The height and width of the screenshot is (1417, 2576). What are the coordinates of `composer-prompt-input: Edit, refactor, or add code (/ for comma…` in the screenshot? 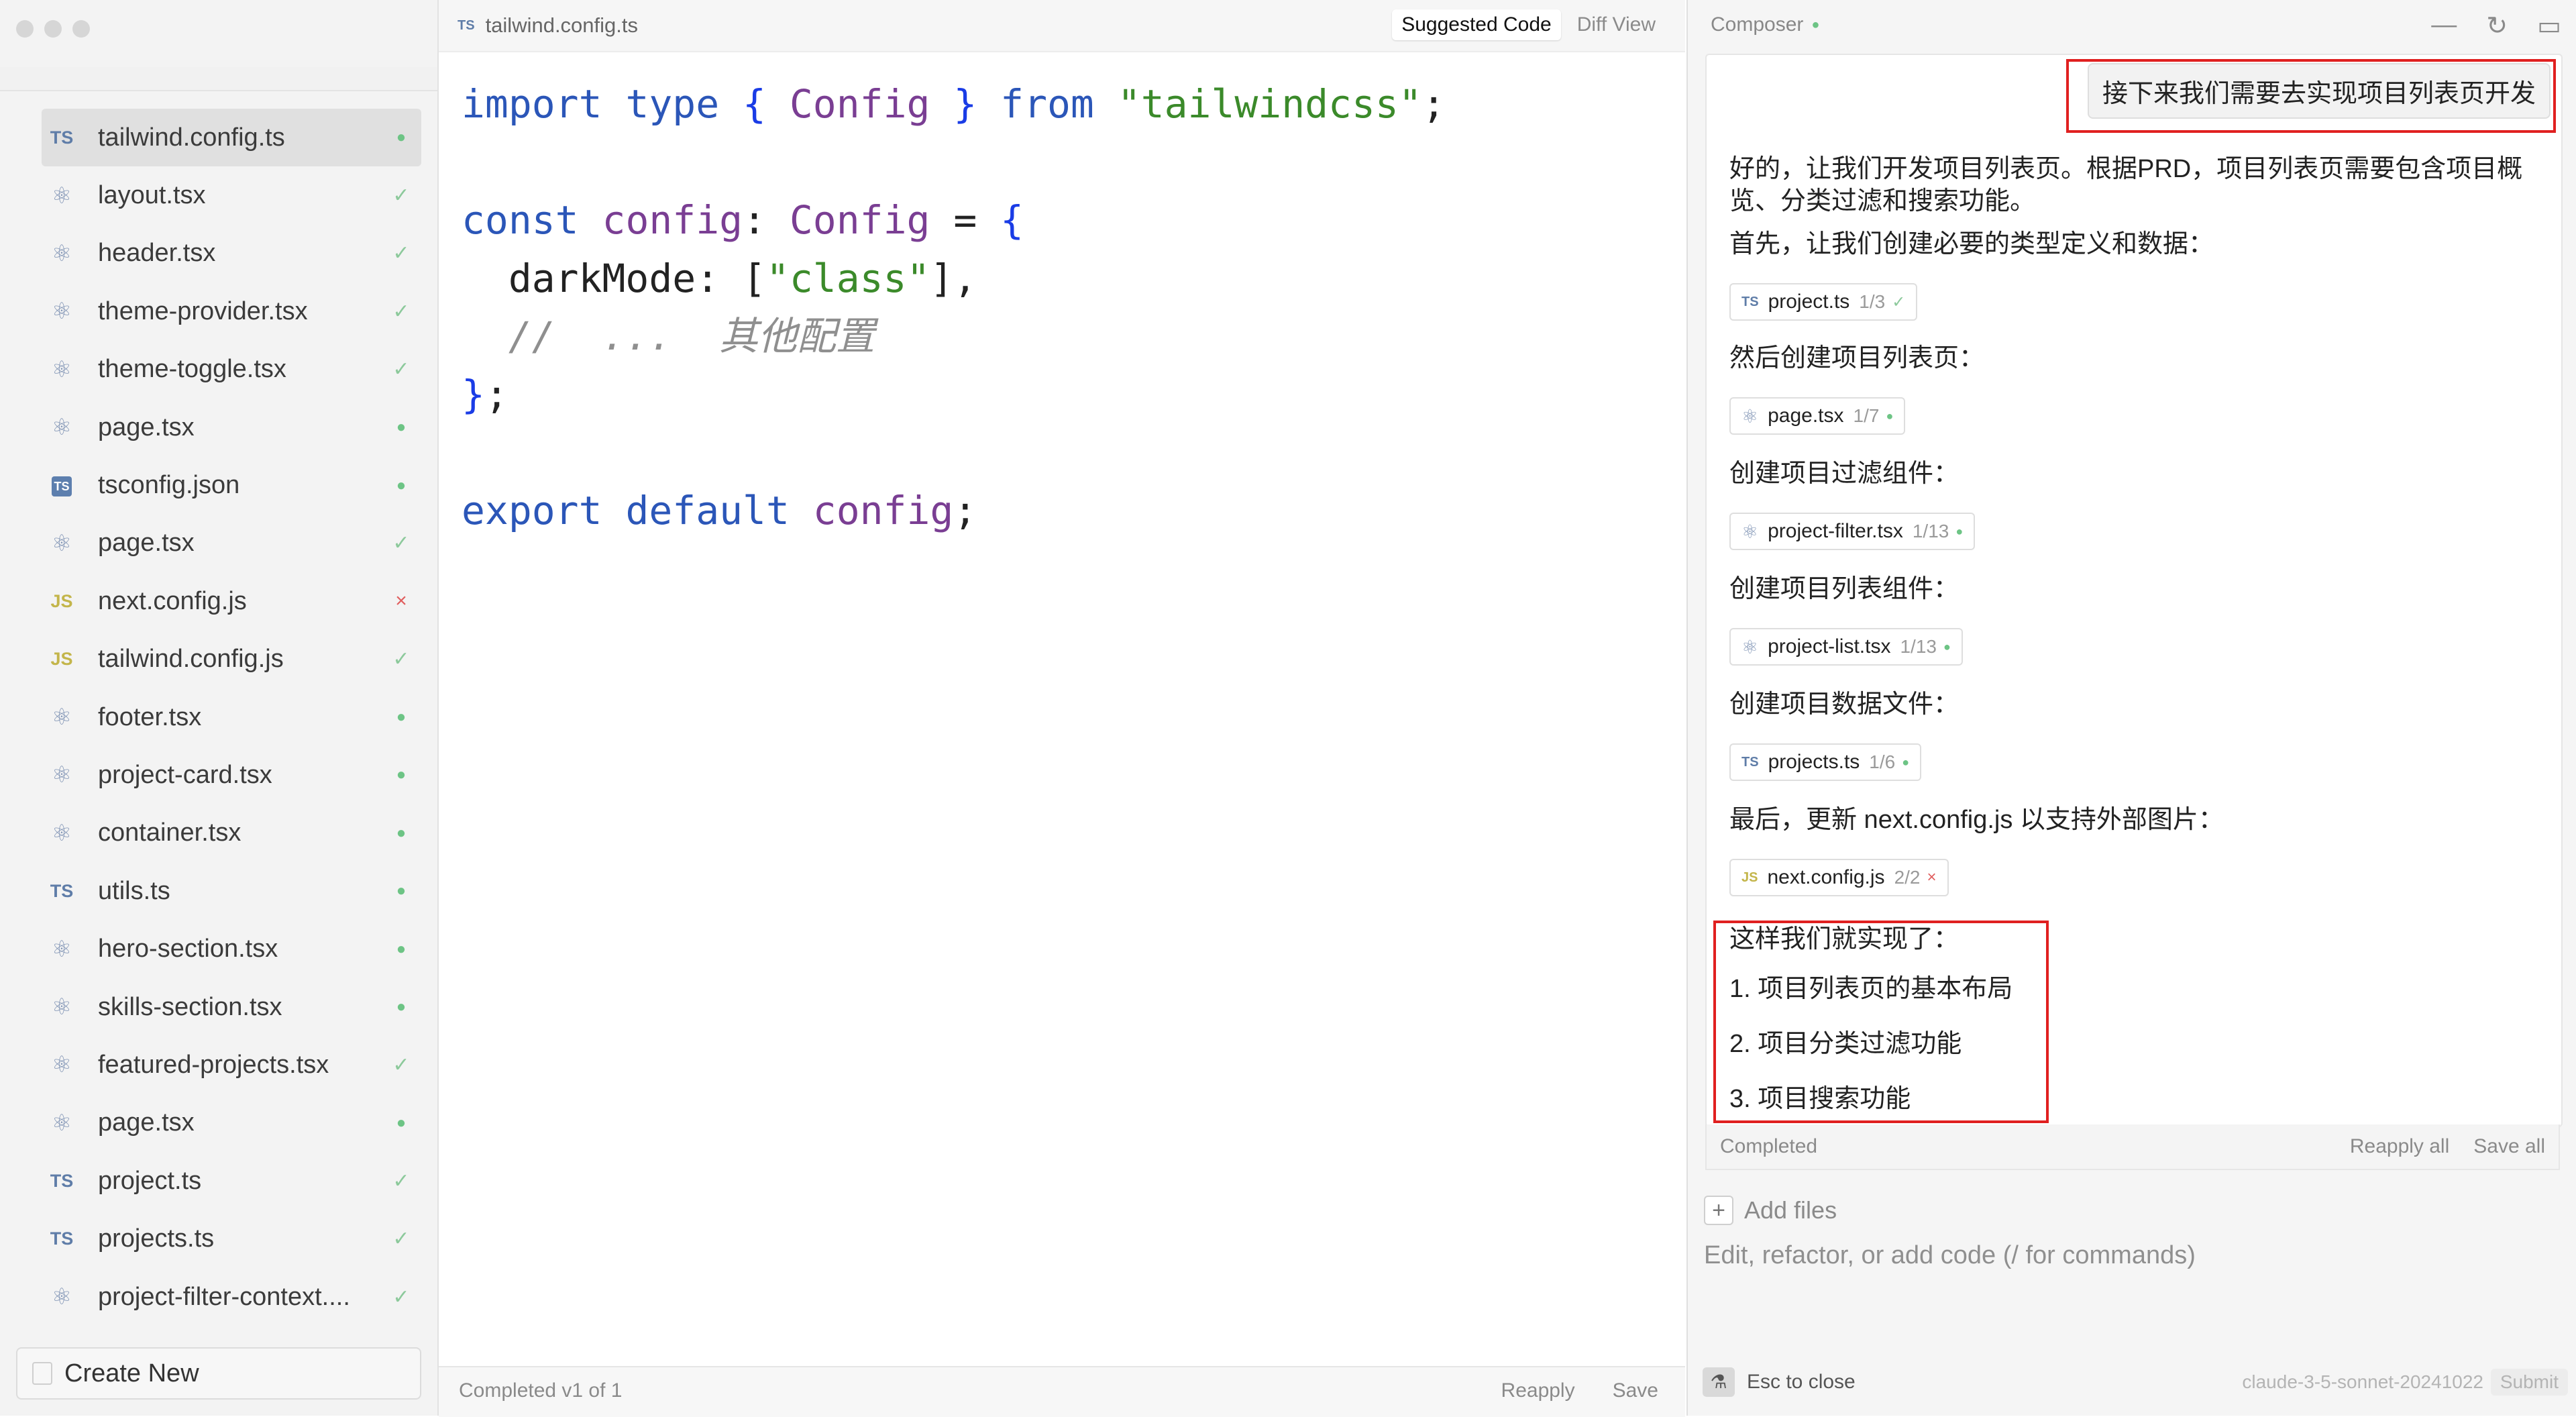 It's located at (1950, 1255).